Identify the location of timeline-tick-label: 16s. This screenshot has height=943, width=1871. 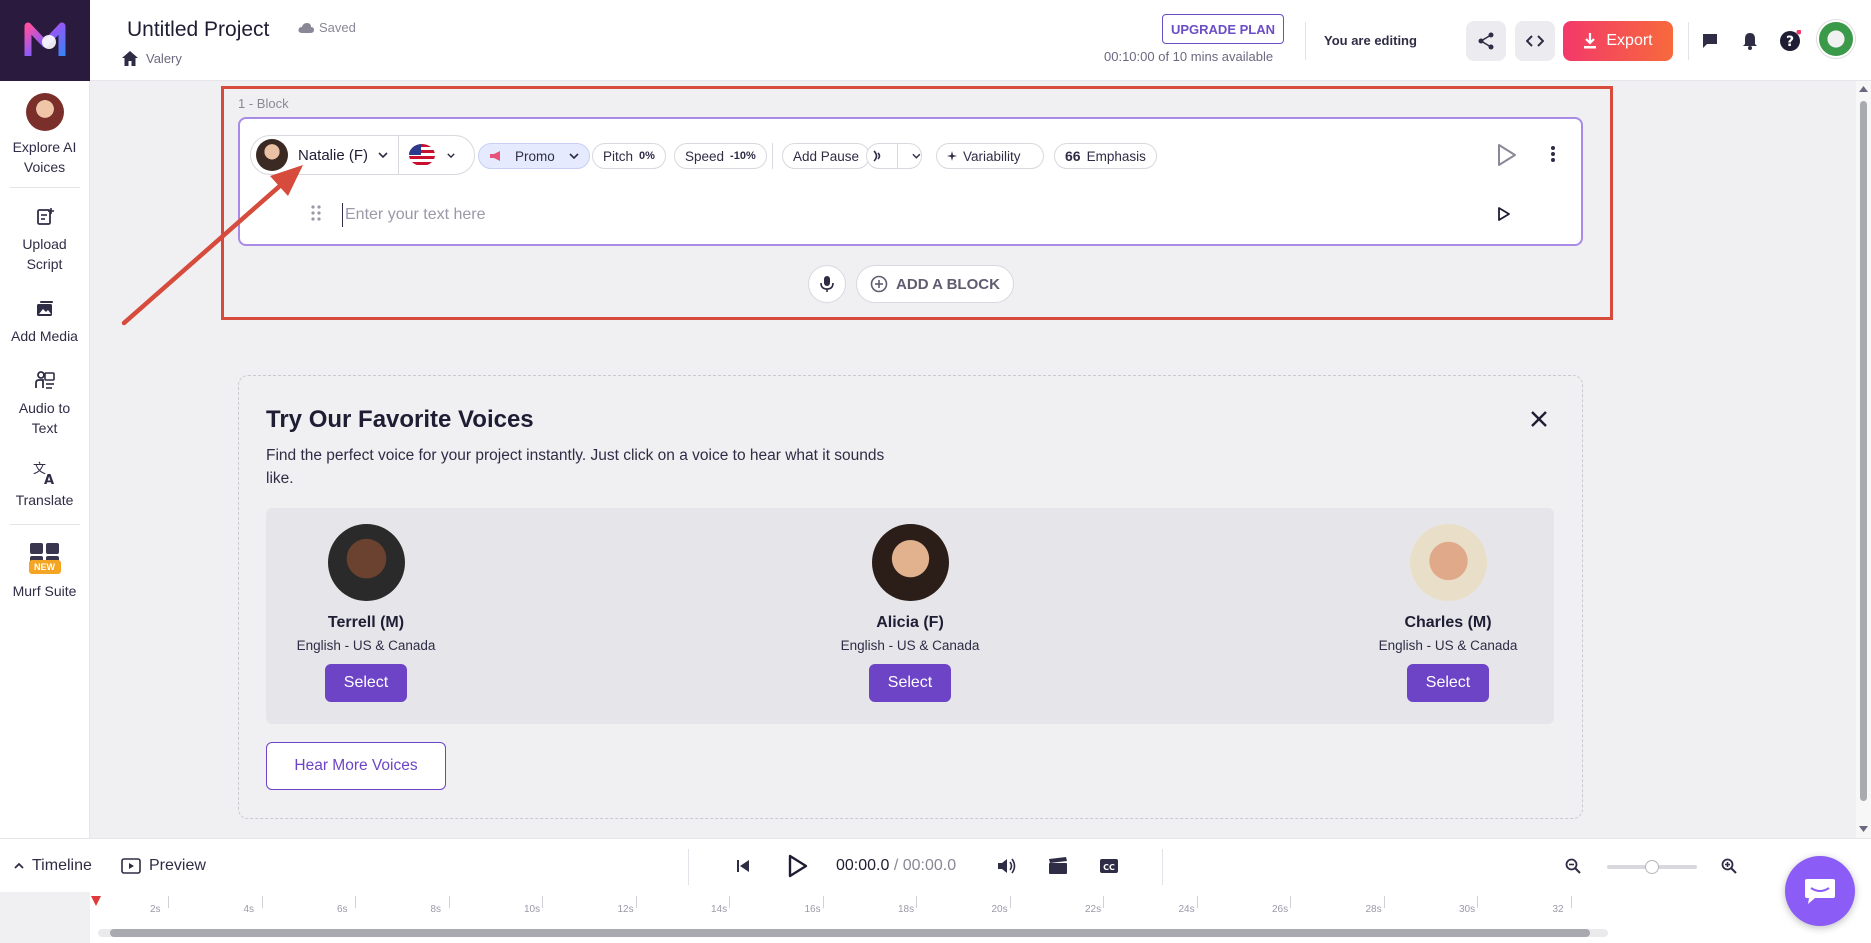
(812, 909).